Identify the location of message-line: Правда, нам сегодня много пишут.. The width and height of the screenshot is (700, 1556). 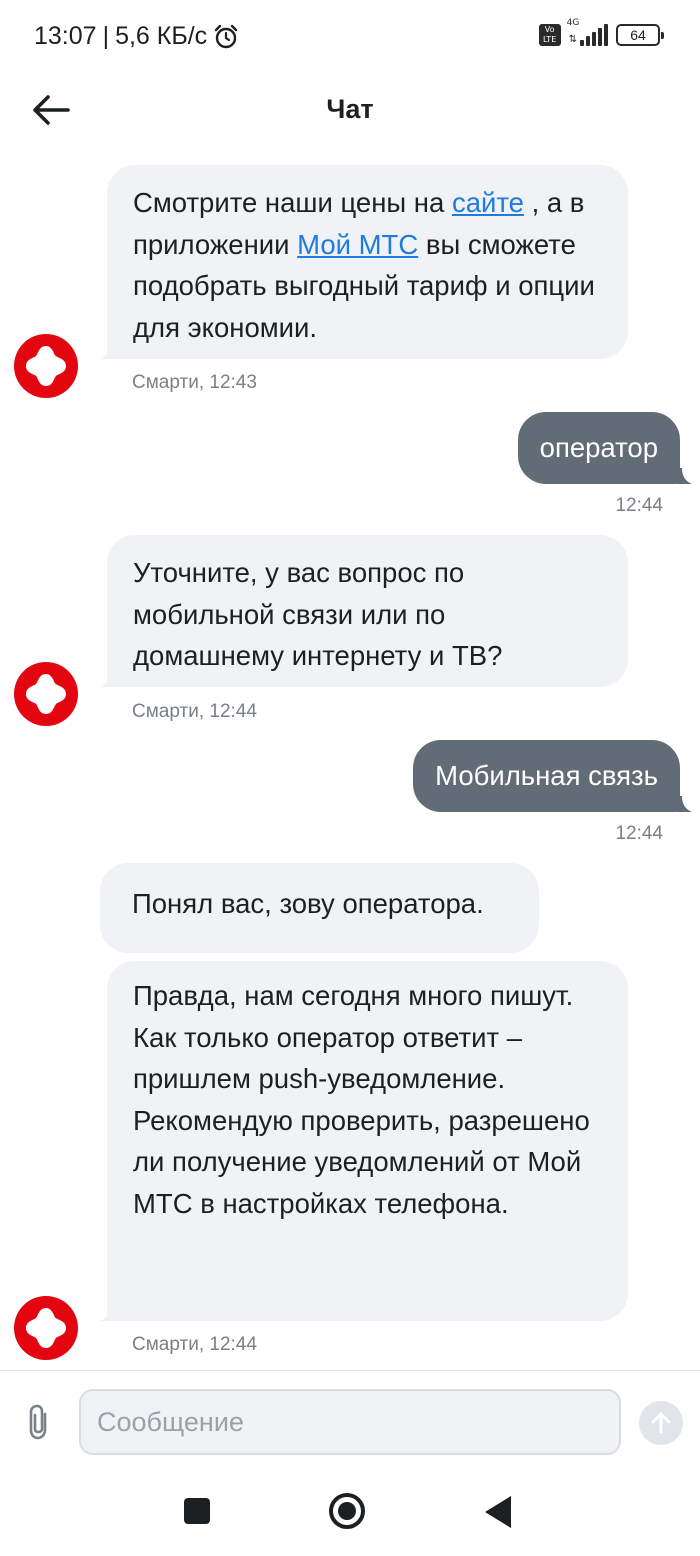
(353, 995).